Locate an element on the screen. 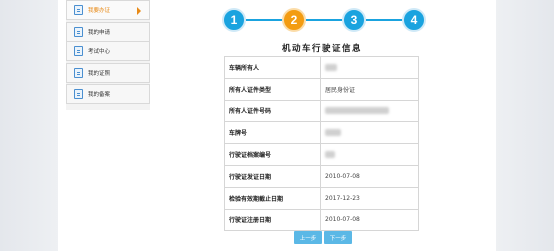 This screenshot has height=251, width=554. table-row: 行驶证档案编号 is located at coordinates (321, 154).